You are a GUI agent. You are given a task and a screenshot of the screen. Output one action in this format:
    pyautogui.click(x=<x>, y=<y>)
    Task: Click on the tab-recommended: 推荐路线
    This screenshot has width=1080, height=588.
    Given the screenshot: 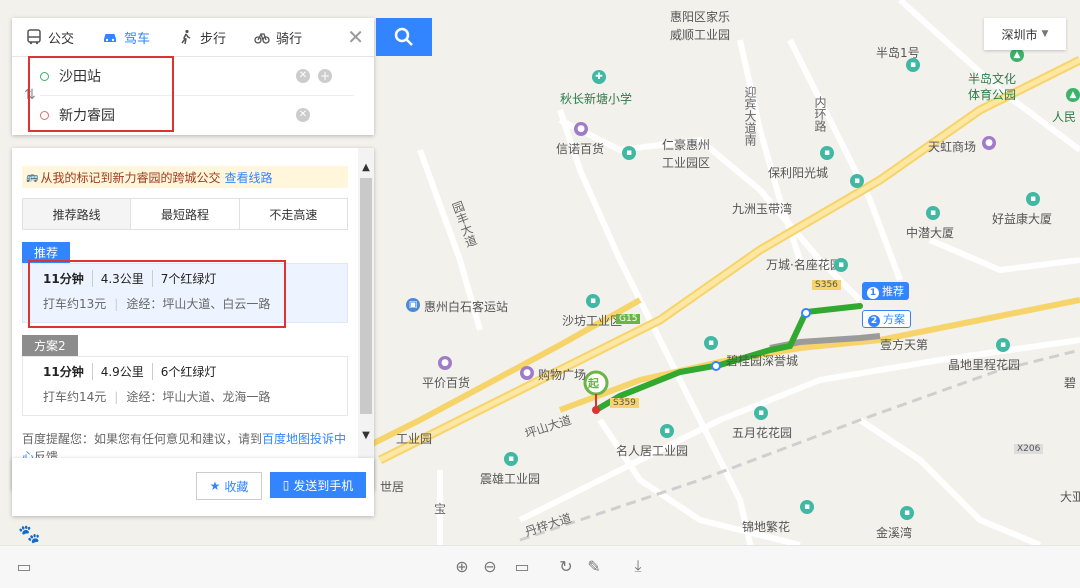 What is the action you would take?
    pyautogui.click(x=77, y=214)
    